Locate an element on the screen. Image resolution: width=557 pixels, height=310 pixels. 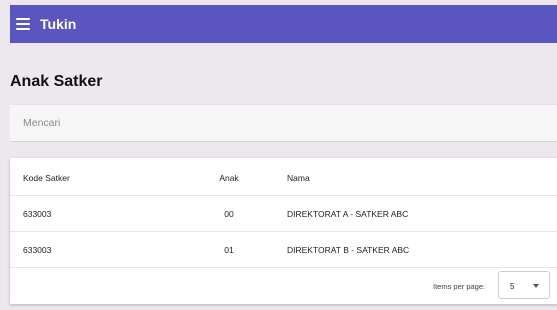
column-header-kode-satker: Kode Satker is located at coordinates (46, 178).